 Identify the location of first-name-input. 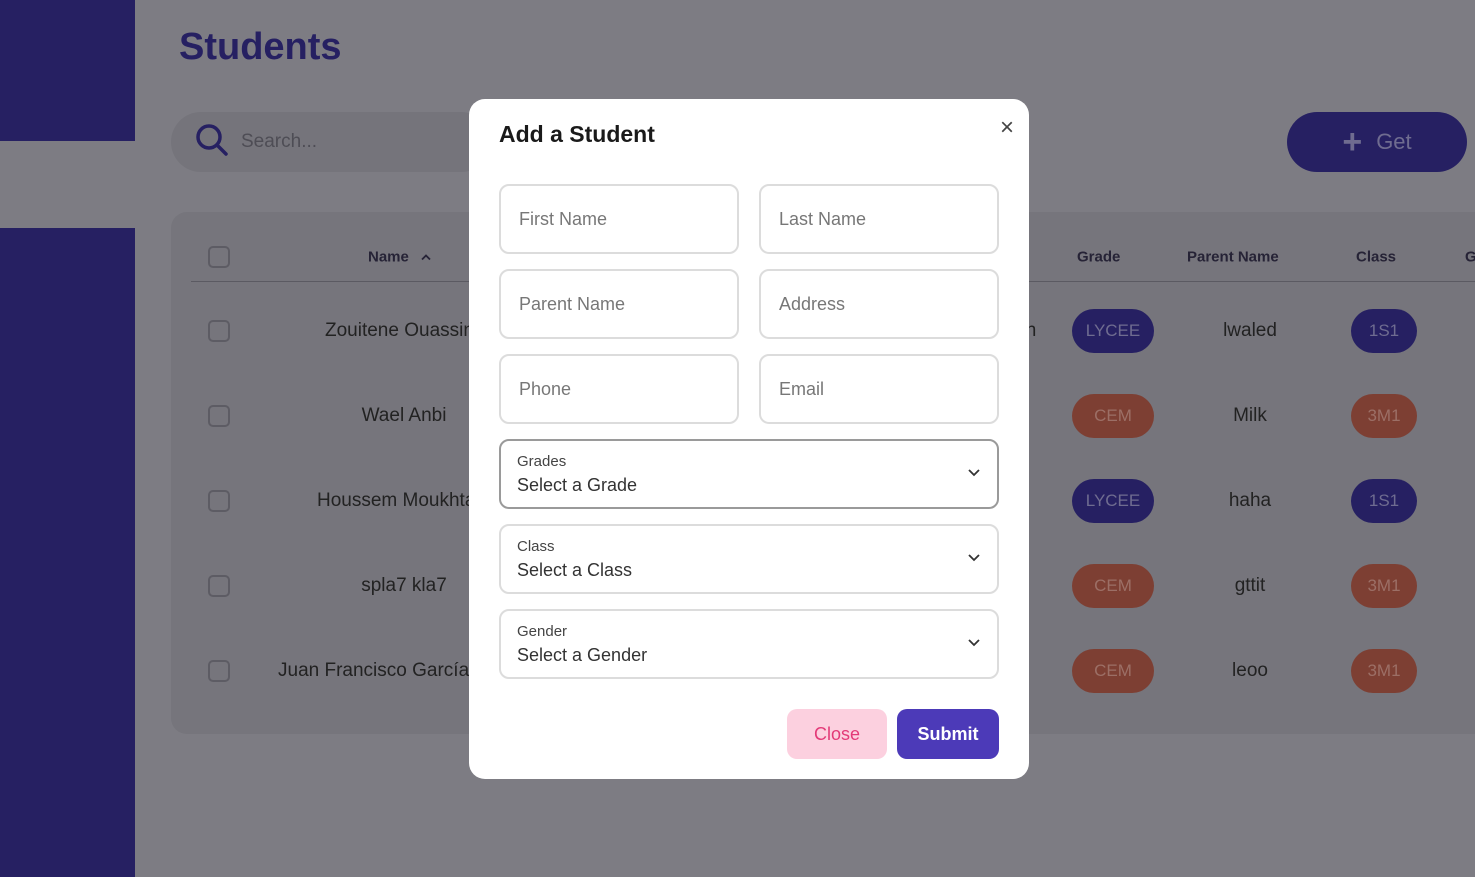
(627, 219).